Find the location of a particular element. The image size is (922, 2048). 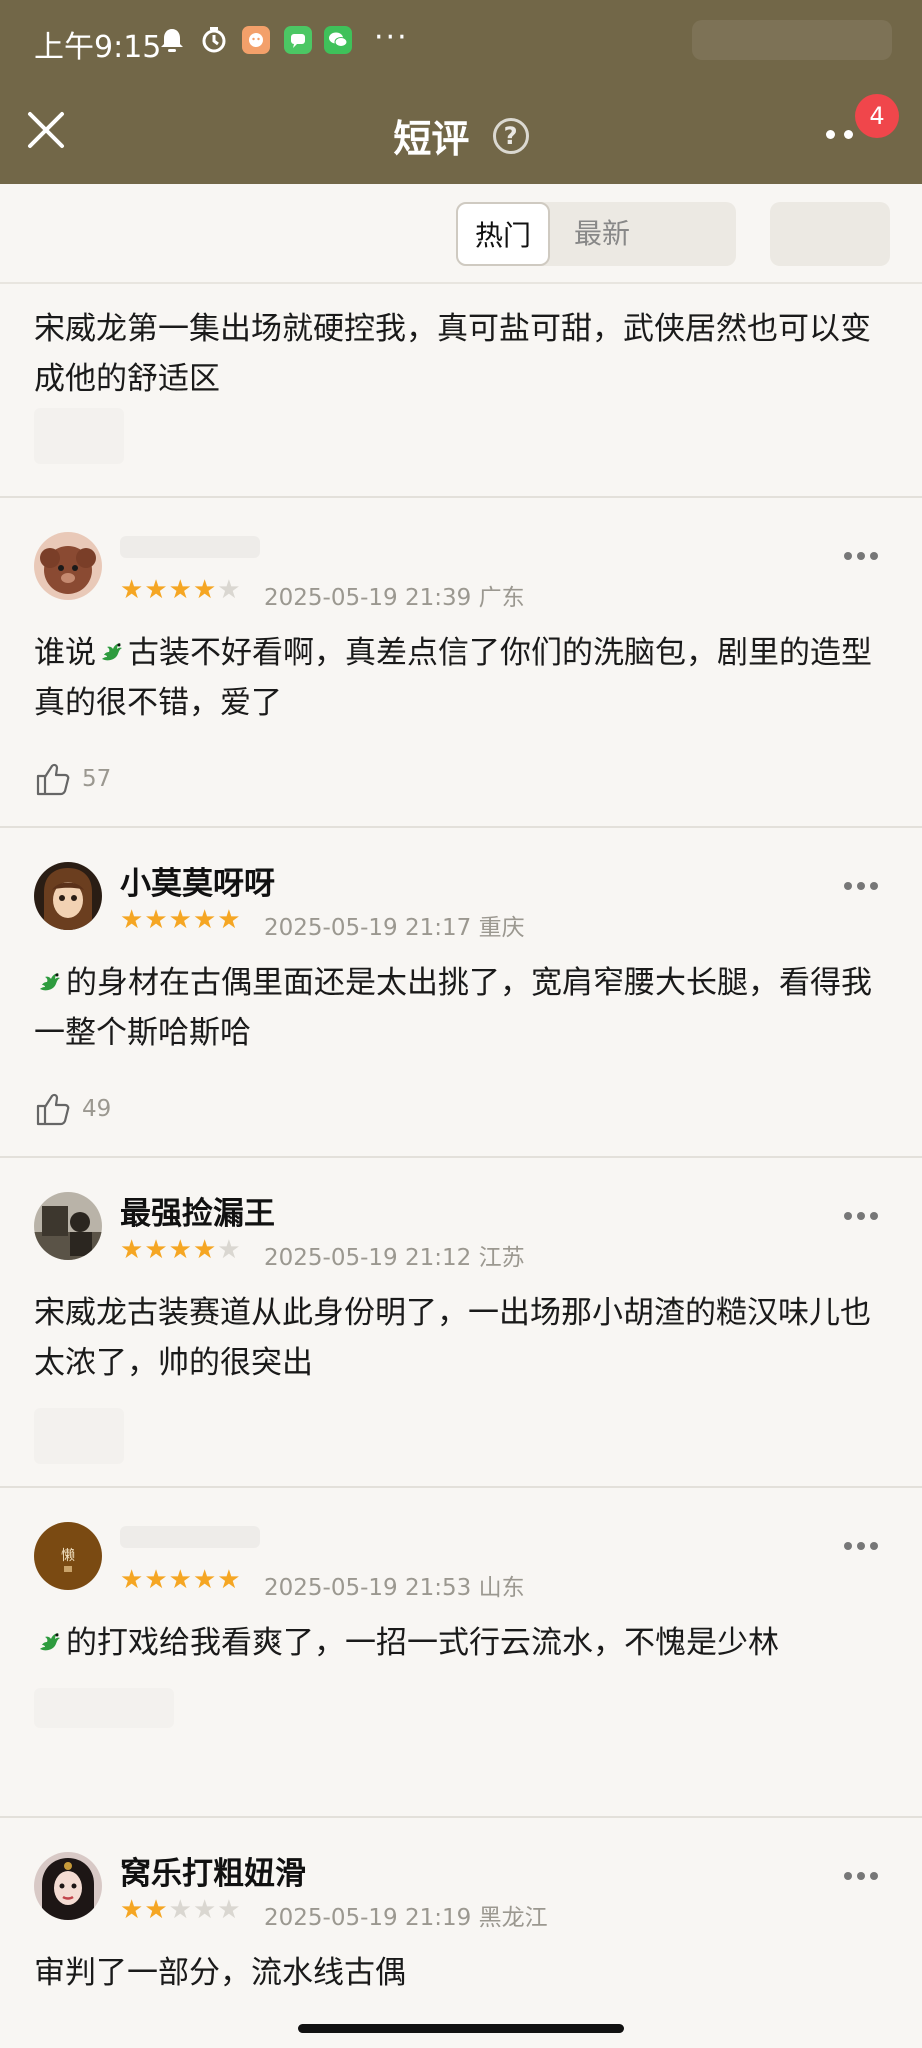

portrait-avatar-icon is located at coordinates (68, 1886).